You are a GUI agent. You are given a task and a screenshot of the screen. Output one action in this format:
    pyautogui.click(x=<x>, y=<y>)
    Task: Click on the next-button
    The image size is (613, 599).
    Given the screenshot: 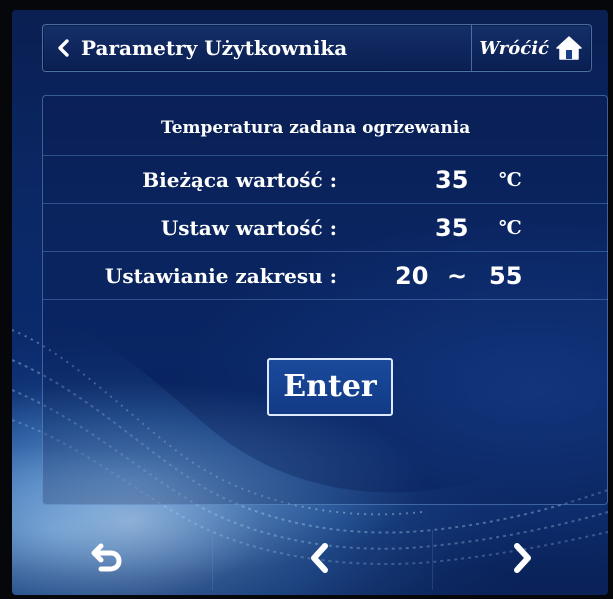 What is the action you would take?
    pyautogui.click(x=520, y=557)
    